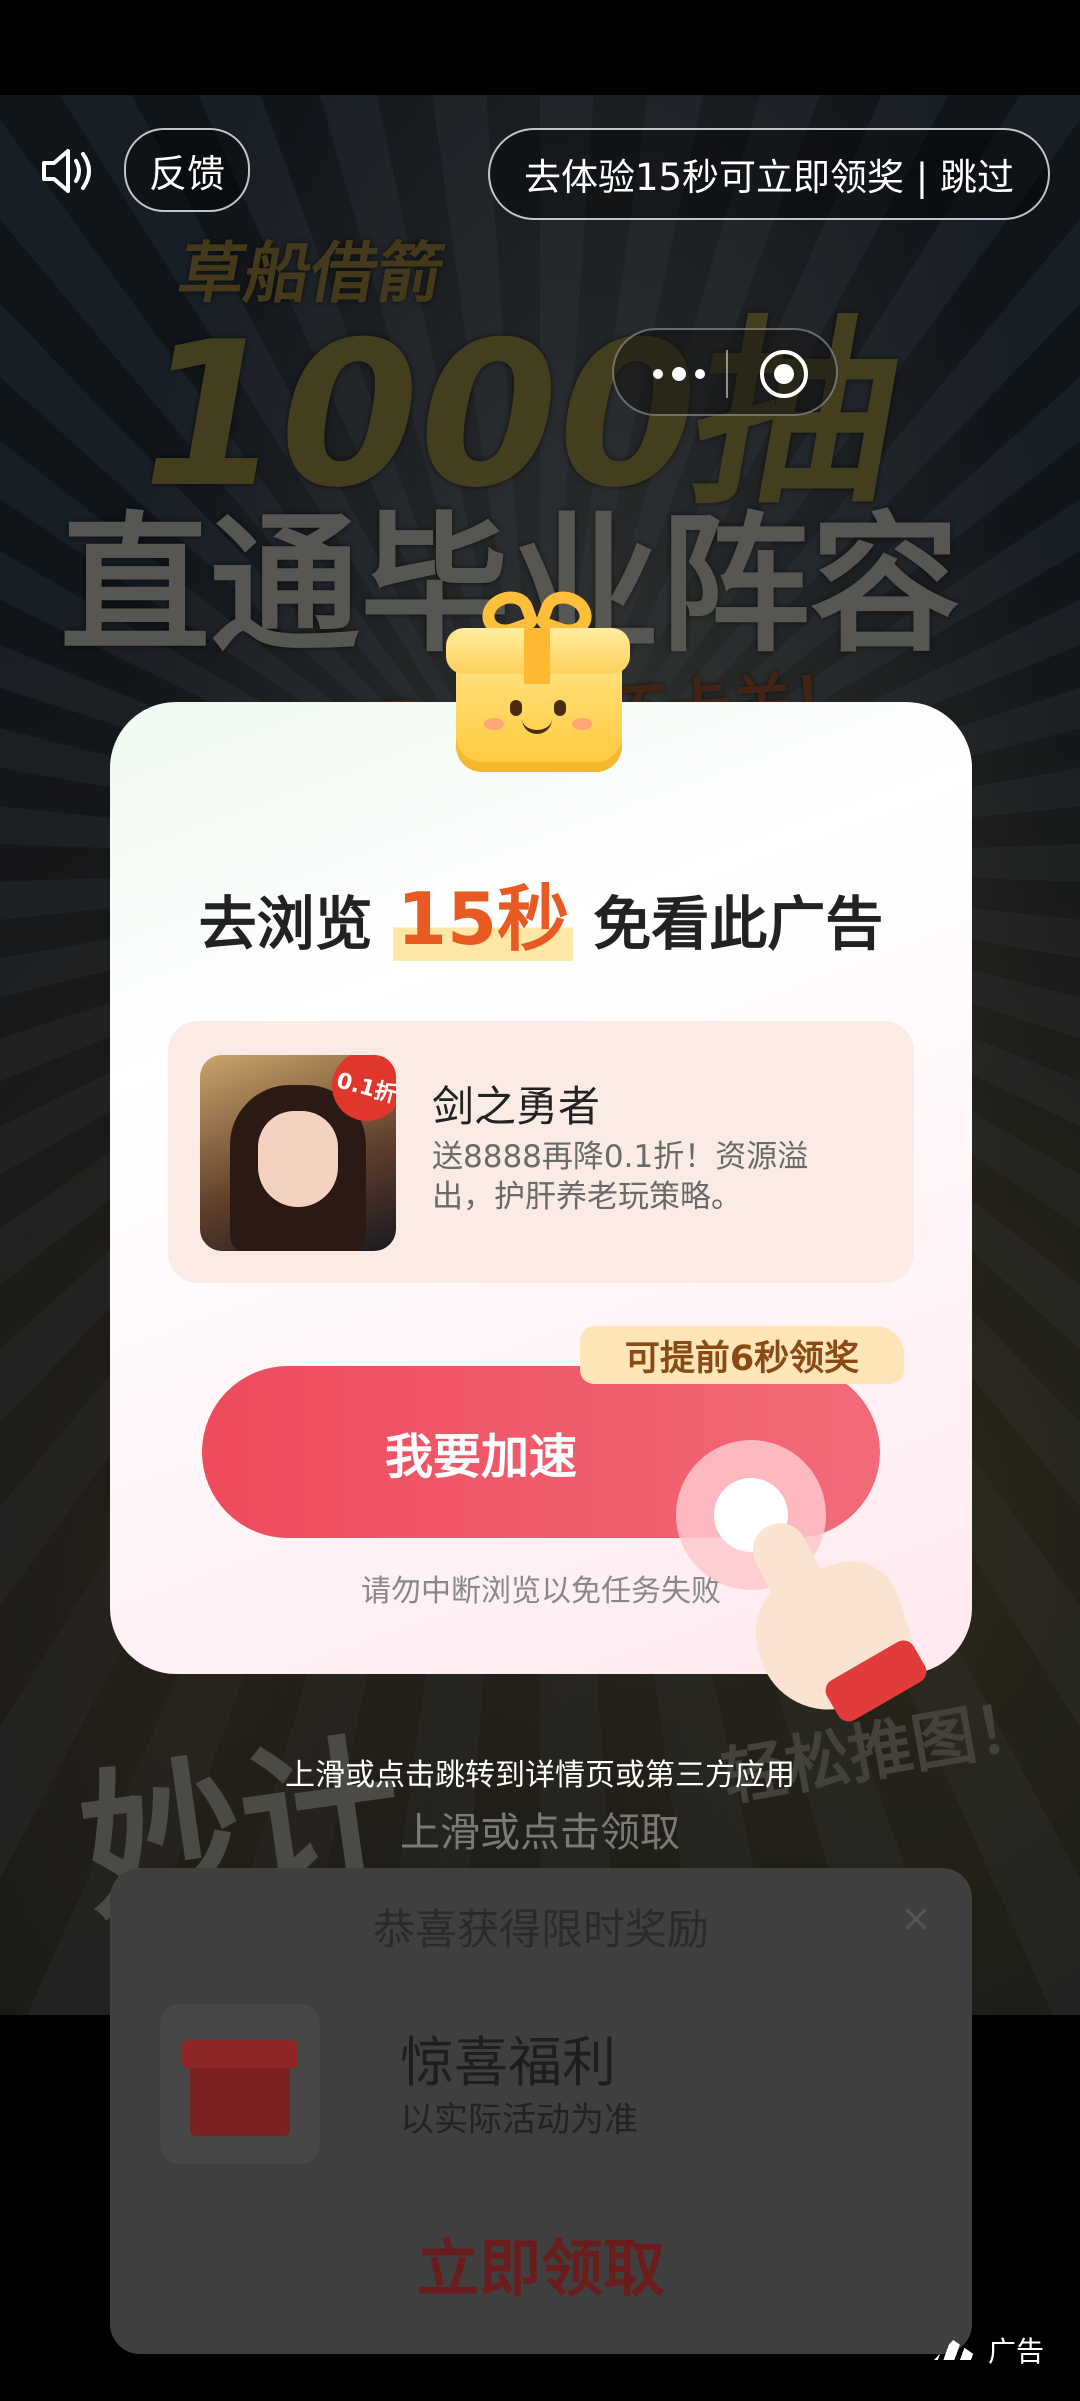 The image size is (1080, 2401). What do you see at coordinates (769, 174) in the screenshot?
I see `skip-ad-button: 去体验15秒可立即领奖 | 跳过` at bounding box center [769, 174].